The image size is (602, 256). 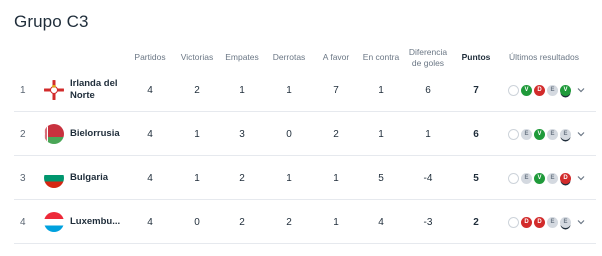 I want to click on team-name-line1: Irlanda del, so click(x=94, y=83).